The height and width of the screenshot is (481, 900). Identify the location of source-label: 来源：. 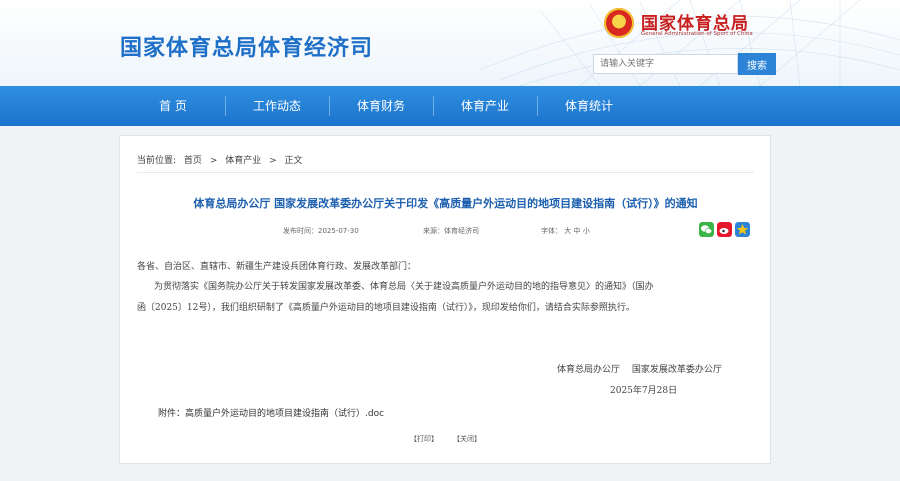
(433, 231).